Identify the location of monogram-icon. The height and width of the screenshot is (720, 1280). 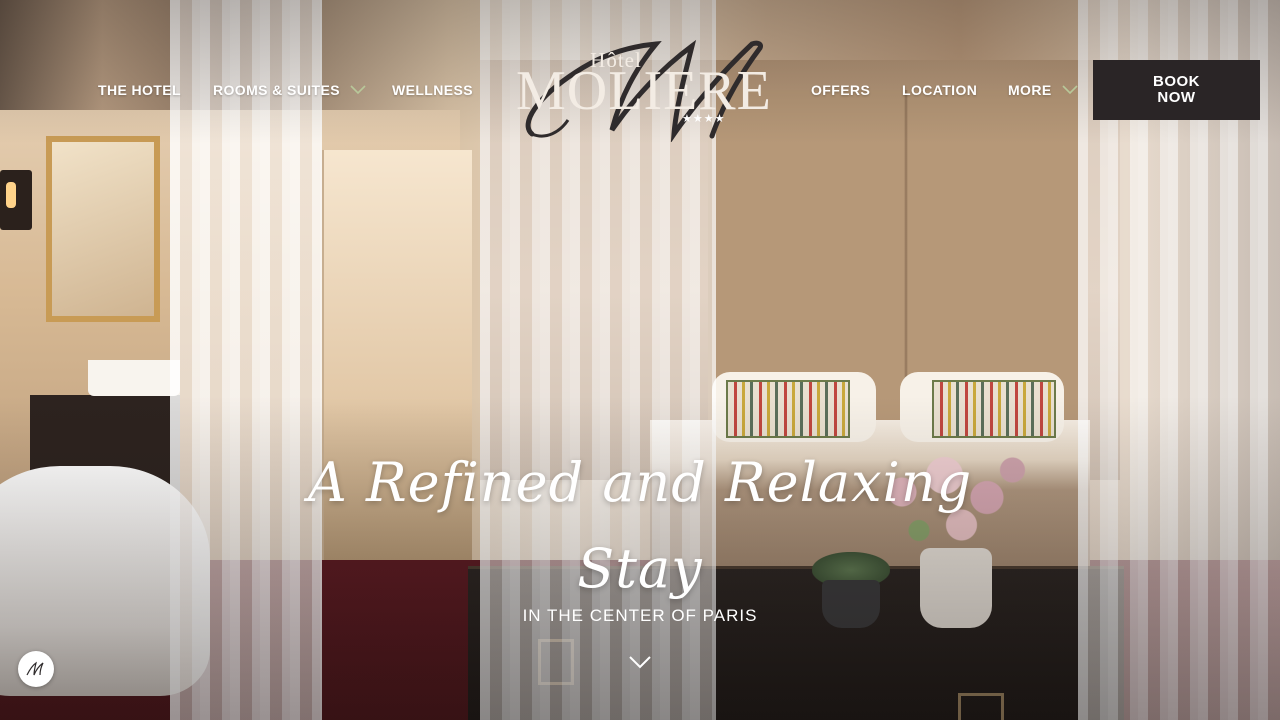
(35, 668).